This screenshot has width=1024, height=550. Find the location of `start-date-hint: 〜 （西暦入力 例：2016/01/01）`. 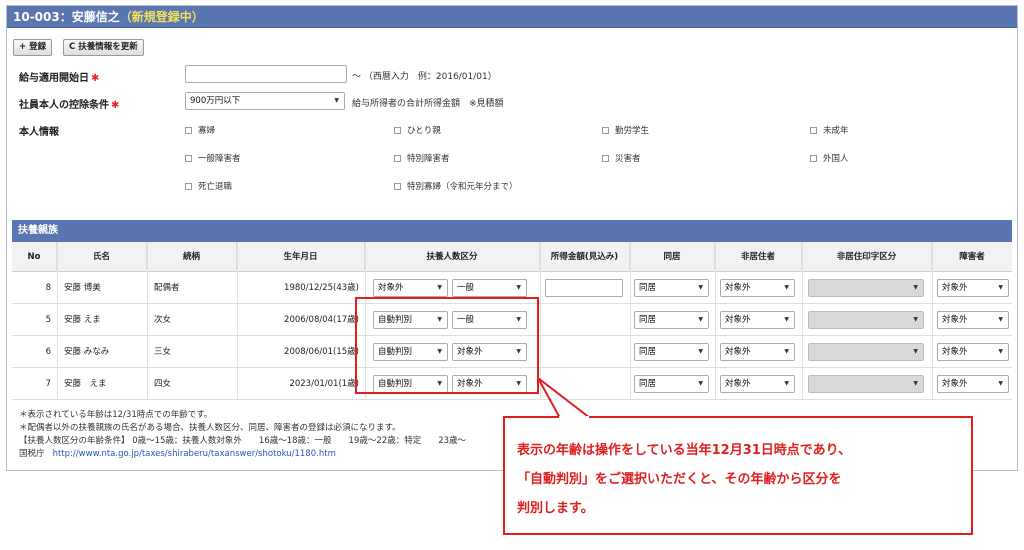

start-date-hint: 〜 （西暦入力 例：2016/01/01） is located at coordinates (424, 77).